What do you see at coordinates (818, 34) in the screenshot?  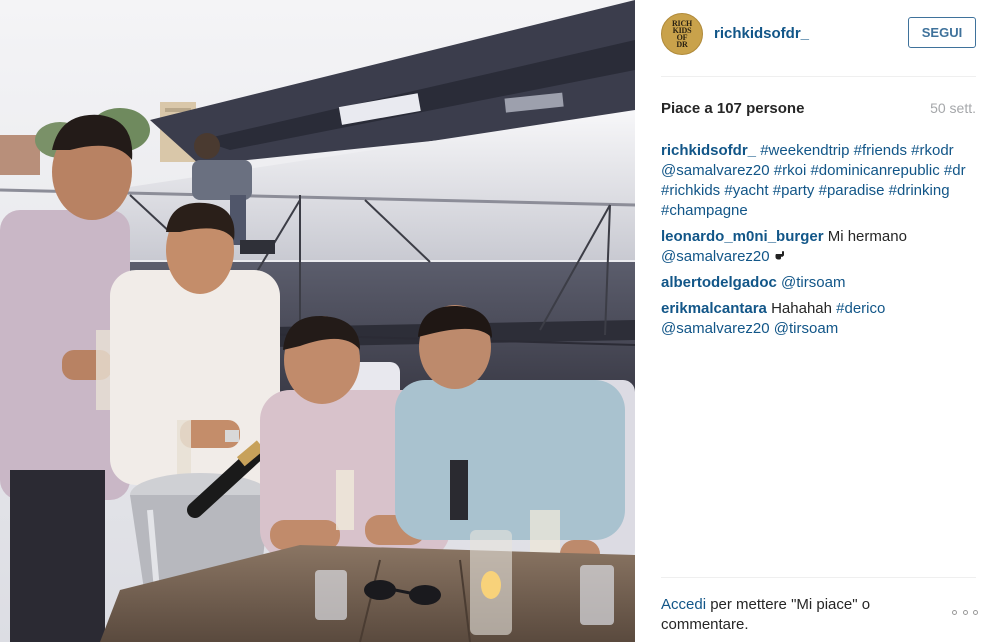 I see `post-header: RICH KIDS OF DR richkidsofdr_ SEGUI` at bounding box center [818, 34].